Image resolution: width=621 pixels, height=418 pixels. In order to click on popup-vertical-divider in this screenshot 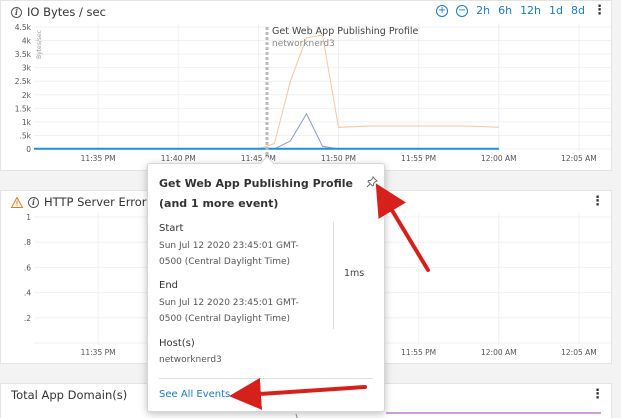, I will do `click(333, 275)`.